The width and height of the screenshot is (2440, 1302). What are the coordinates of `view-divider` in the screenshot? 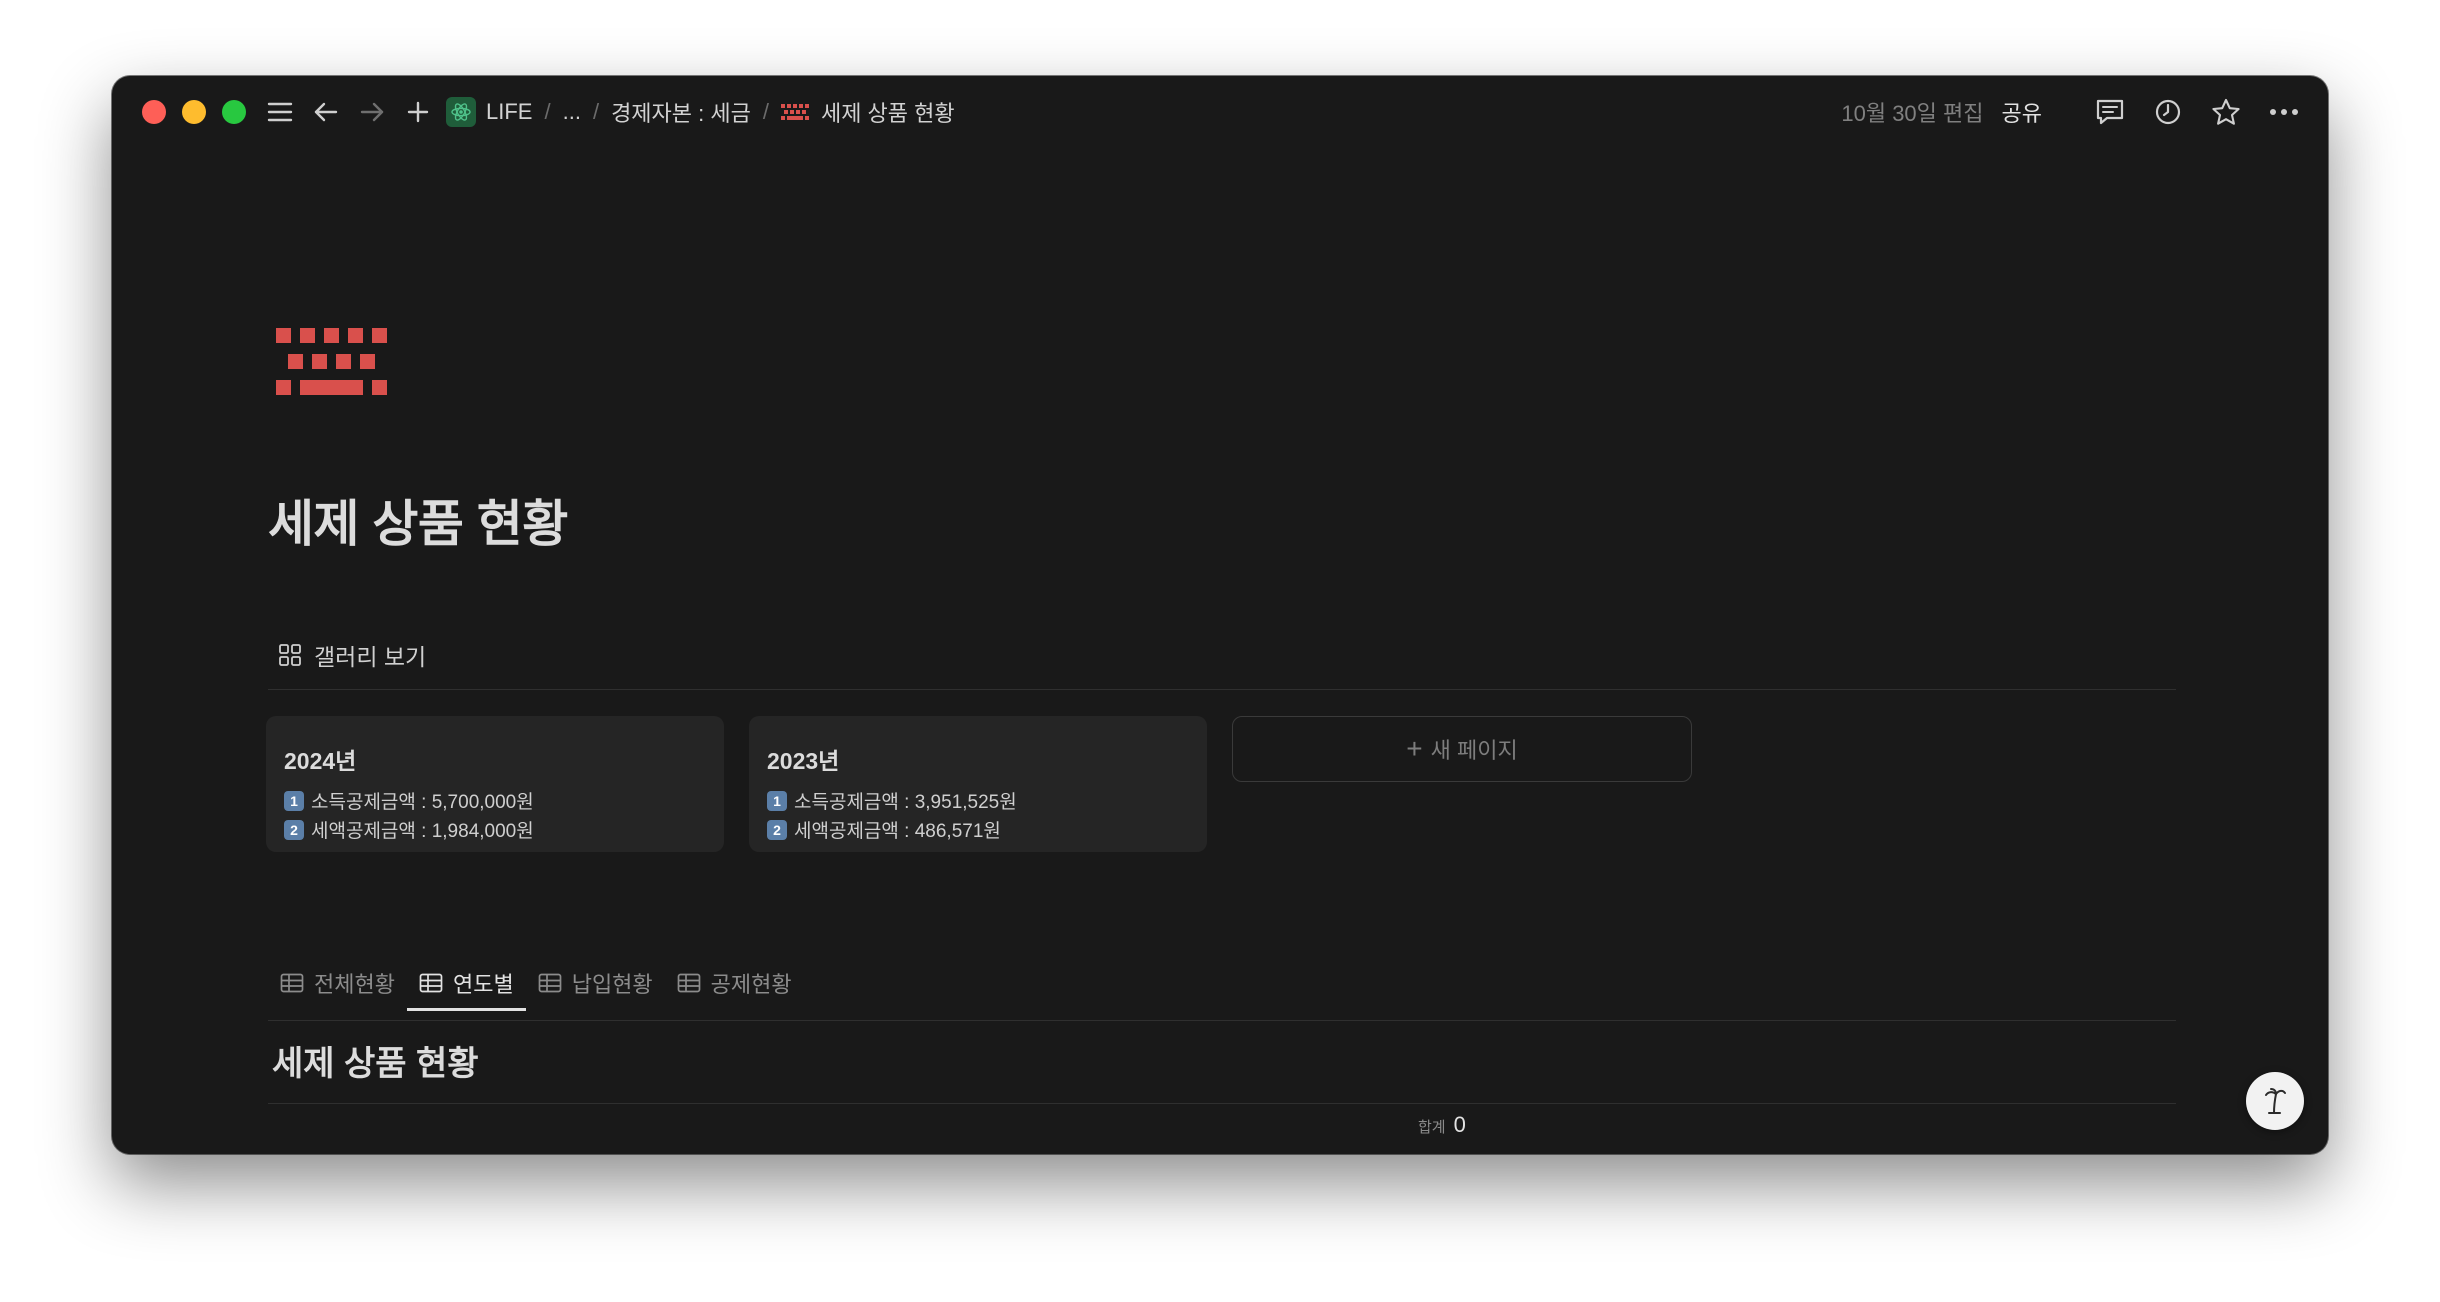 It's located at (1222, 689).